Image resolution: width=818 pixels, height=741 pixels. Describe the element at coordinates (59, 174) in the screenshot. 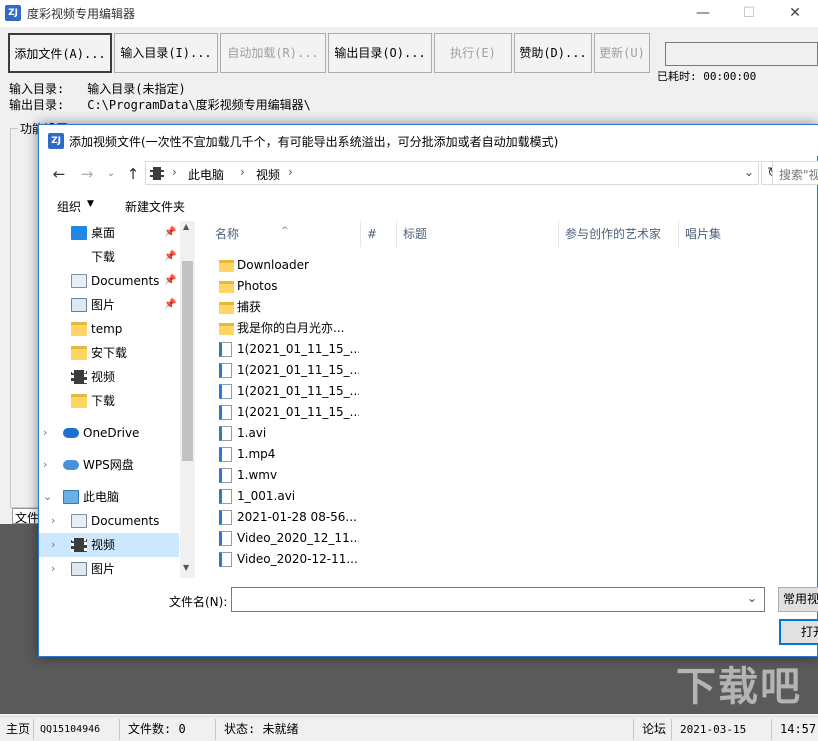

I see `back-arrow-icon: ←` at that location.